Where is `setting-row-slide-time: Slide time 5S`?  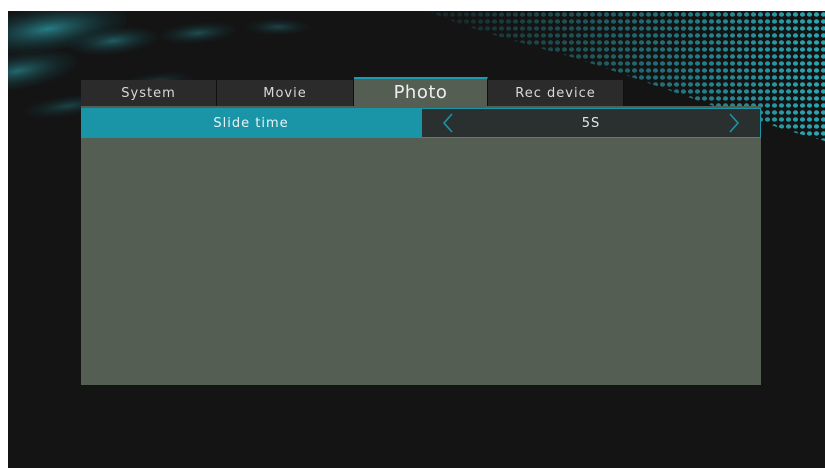
setting-row-slide-time: Slide time 5S is located at coordinates (421, 123).